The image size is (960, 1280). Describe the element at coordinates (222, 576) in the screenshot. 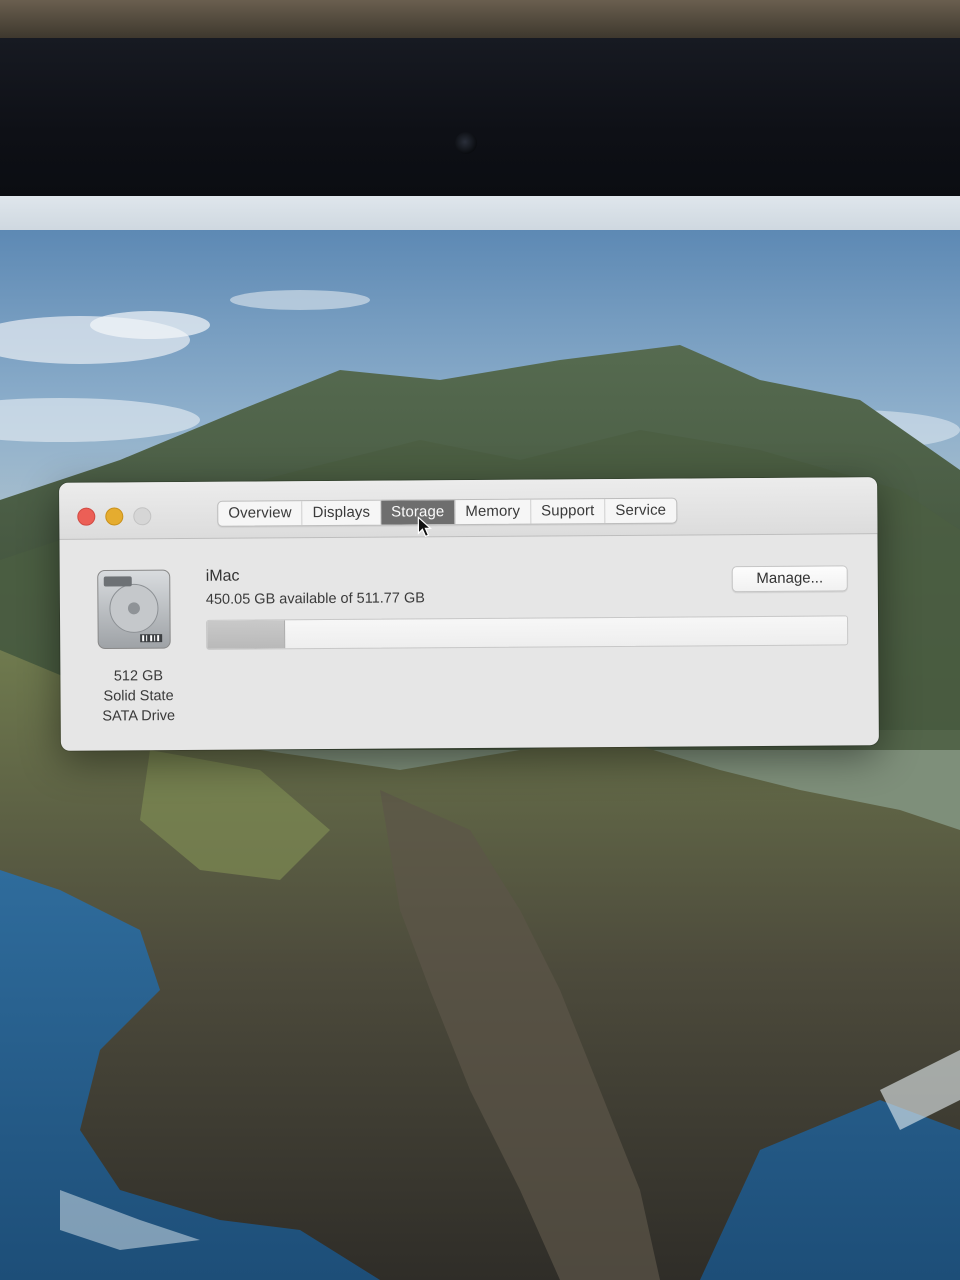

I see `device-name: iMac` at that location.